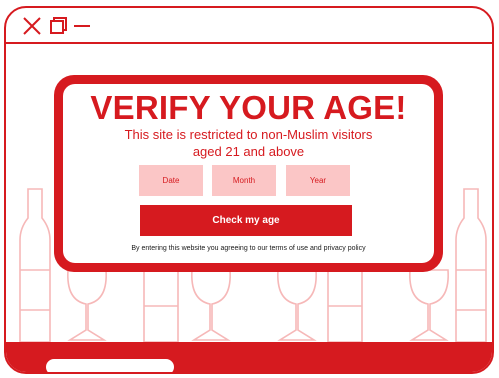  Describe the element at coordinates (110, 365) in the screenshot. I see `horizontal-scrollbar` at that location.